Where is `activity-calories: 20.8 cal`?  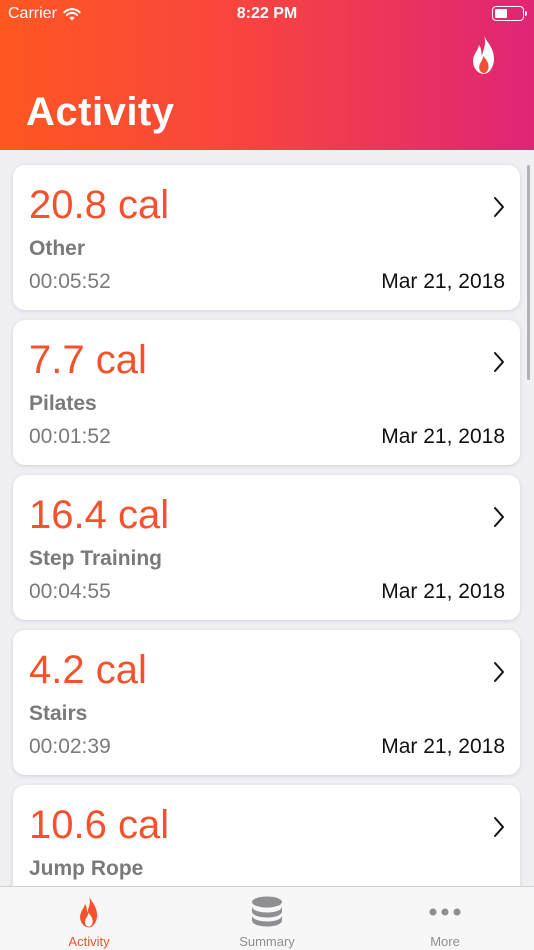 activity-calories: 20.8 cal is located at coordinates (99, 205).